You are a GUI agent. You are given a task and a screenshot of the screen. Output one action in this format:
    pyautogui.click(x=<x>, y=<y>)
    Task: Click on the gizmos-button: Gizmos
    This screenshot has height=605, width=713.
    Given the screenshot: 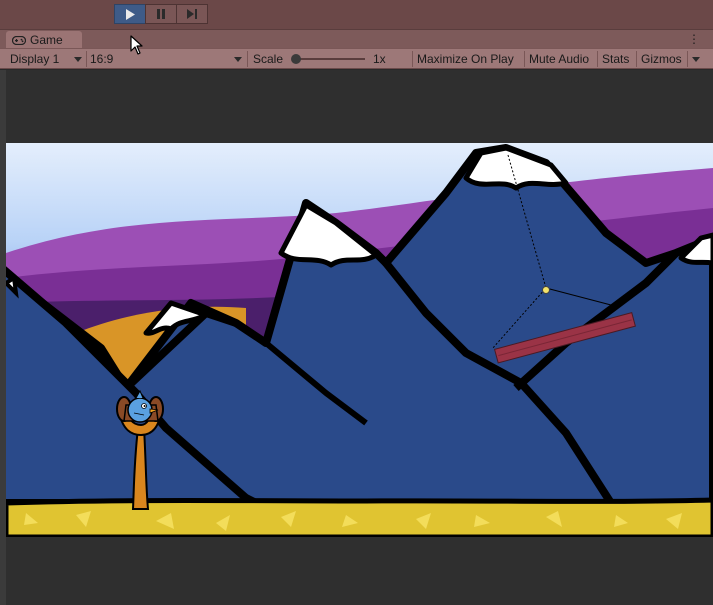 What is the action you would take?
    pyautogui.click(x=661, y=59)
    